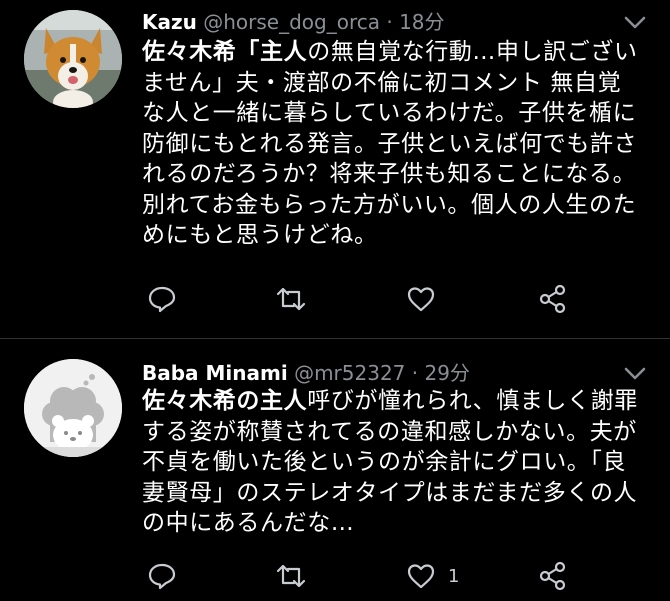 The width and height of the screenshot is (670, 601). I want to click on tweet-header: Baba Minami @mr52327 · 29分, so click(306, 373).